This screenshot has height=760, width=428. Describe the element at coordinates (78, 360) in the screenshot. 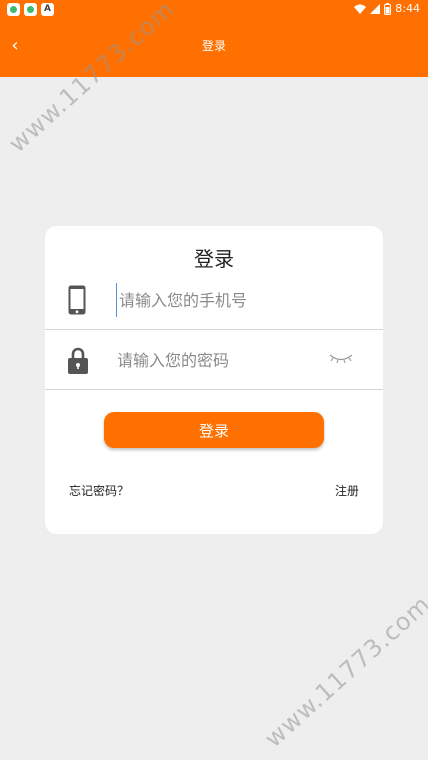

I see `lock-icon` at that location.